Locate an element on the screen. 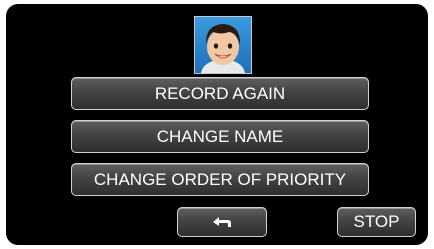 This screenshot has height=249, width=434. change-name-button: CHANGE NAME is located at coordinates (220, 136).